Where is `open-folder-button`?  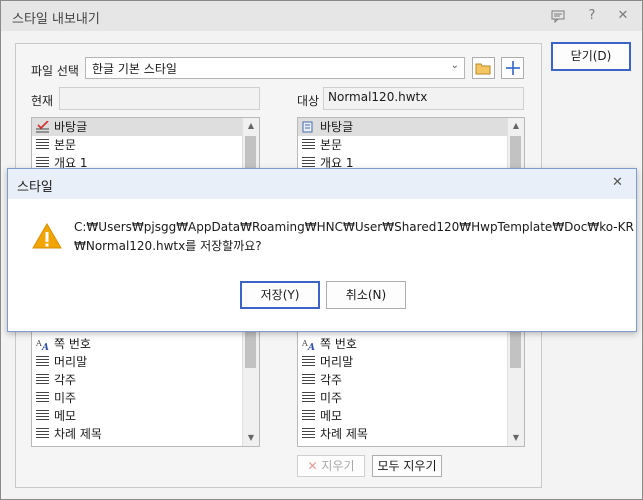
open-folder-button is located at coordinates (483, 68).